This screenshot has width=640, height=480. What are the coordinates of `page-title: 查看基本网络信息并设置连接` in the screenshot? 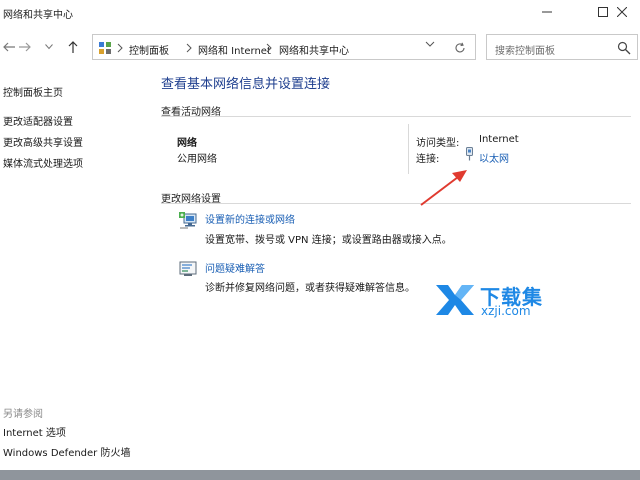 It's located at (246, 84).